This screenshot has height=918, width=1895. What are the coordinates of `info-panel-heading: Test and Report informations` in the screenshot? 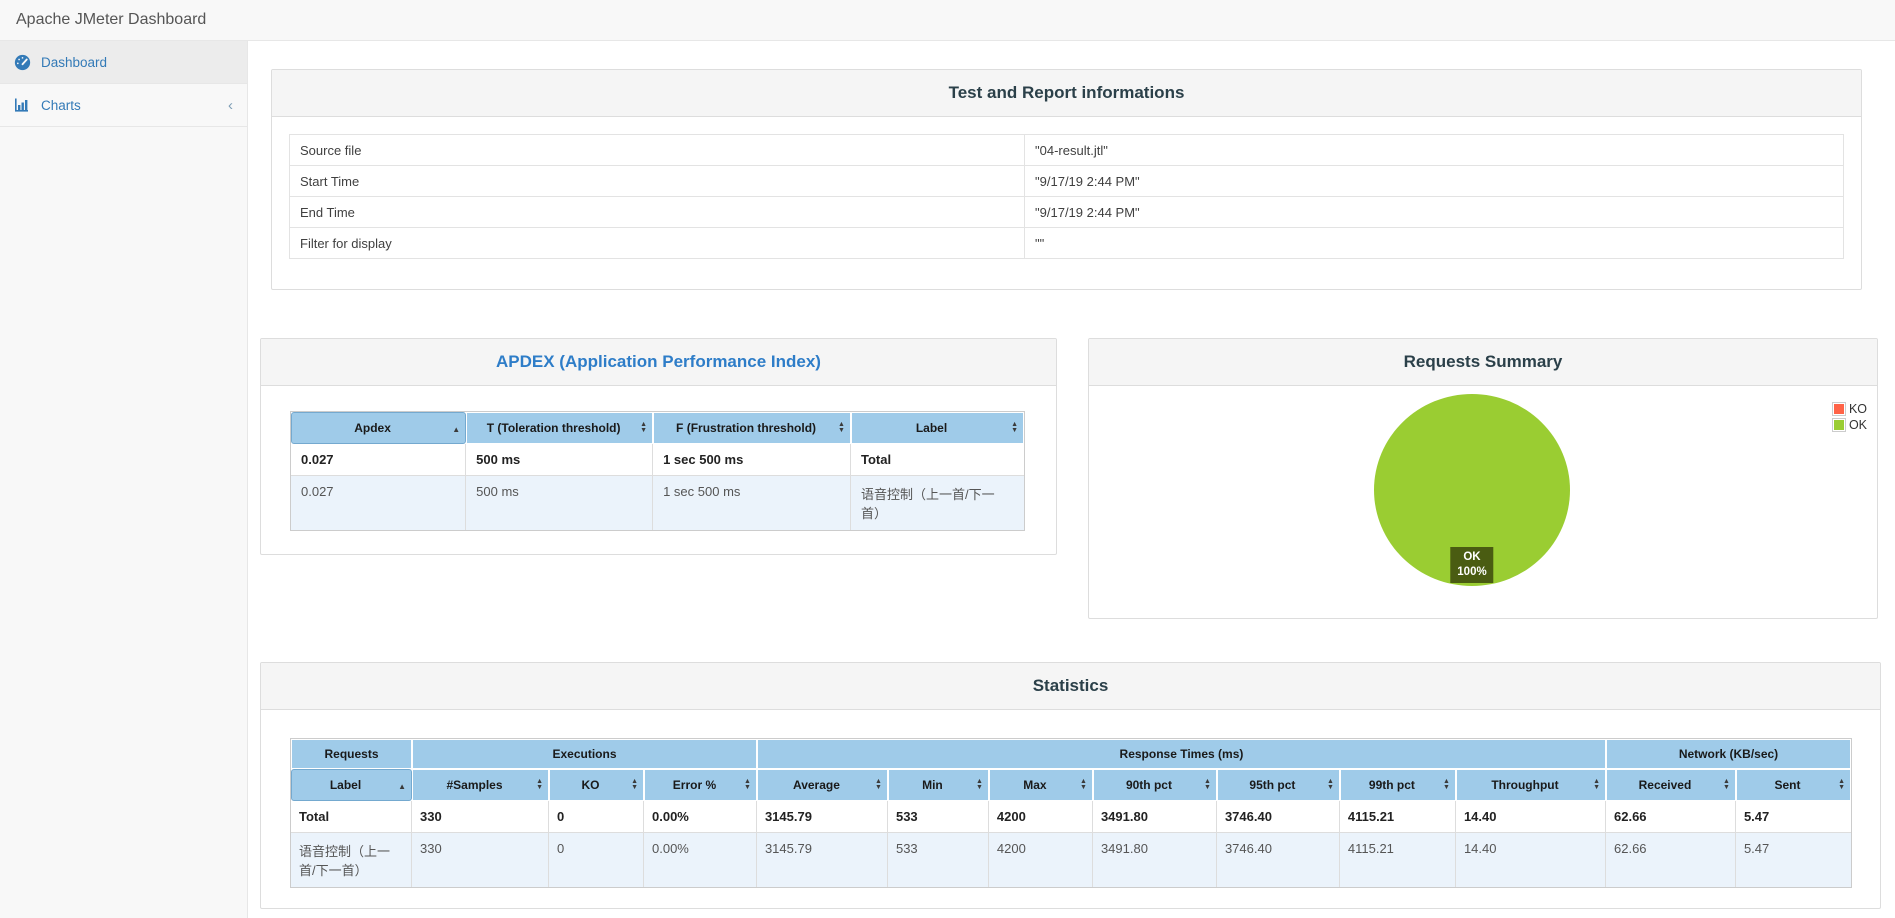 It's located at (1066, 93).